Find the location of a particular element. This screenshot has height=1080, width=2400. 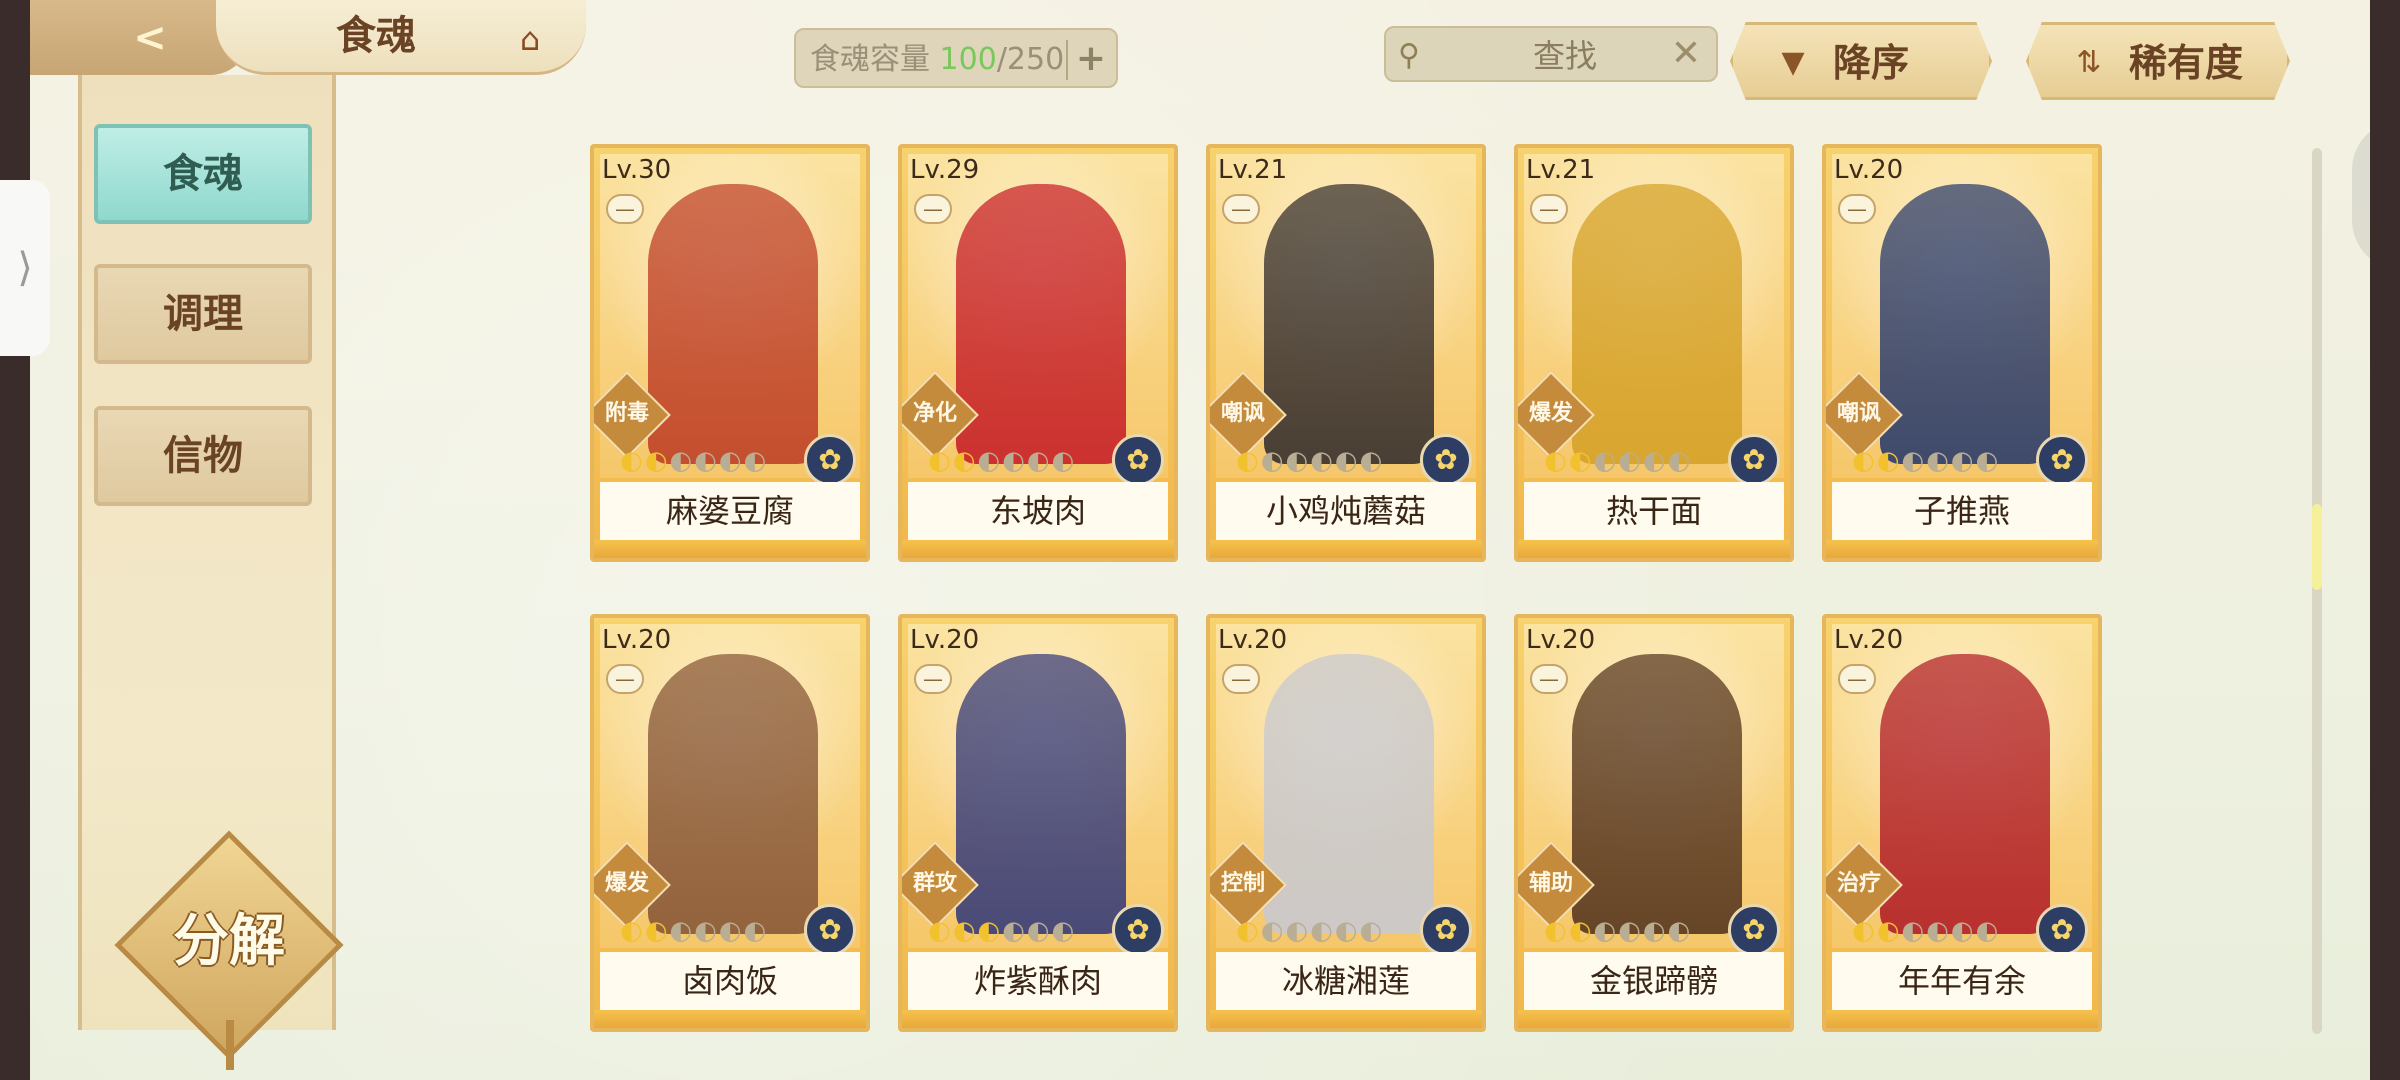

food-soul-card: Lv.20— 爆发 ◐◐◐◐◐◐ ✿ 卤肉饭 is located at coordinates (730, 823).